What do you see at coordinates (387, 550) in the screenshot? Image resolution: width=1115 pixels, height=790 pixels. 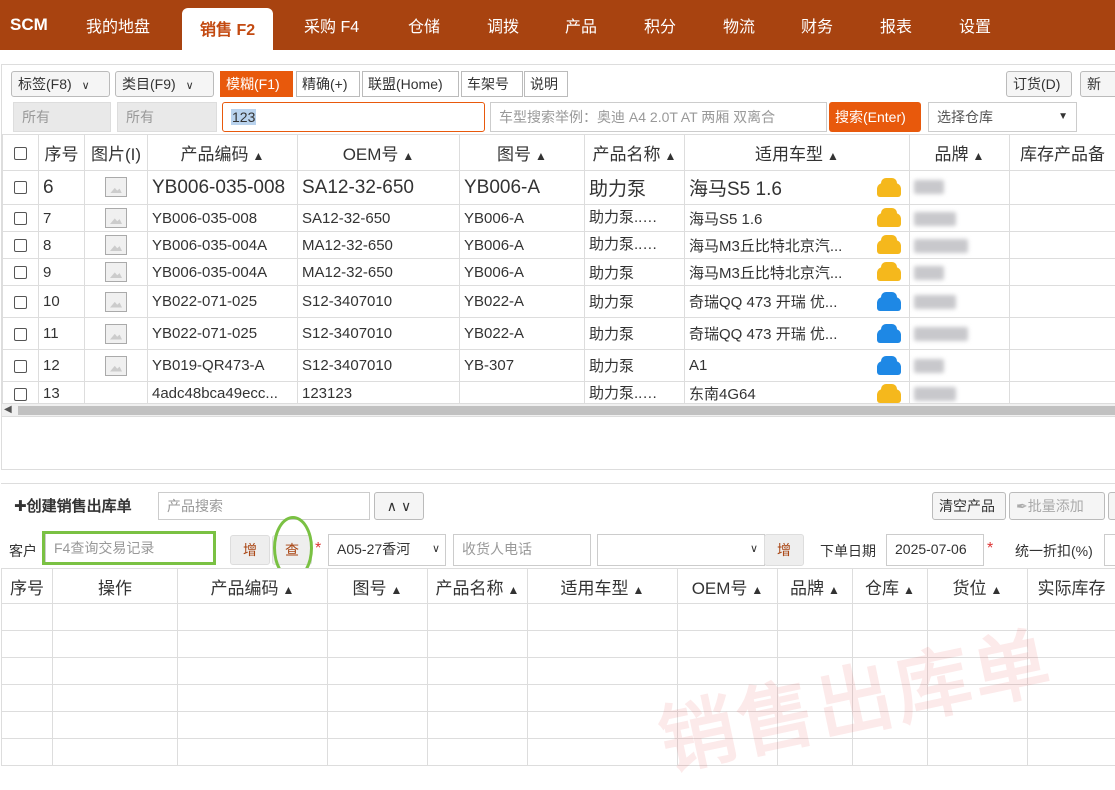 I see `location-select: A05-27香河 ∨` at bounding box center [387, 550].